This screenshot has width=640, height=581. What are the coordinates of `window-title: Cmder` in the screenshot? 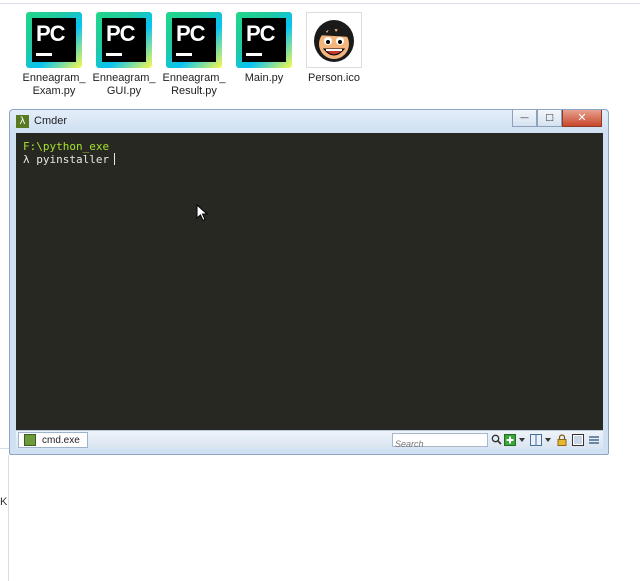 It's located at (51, 121).